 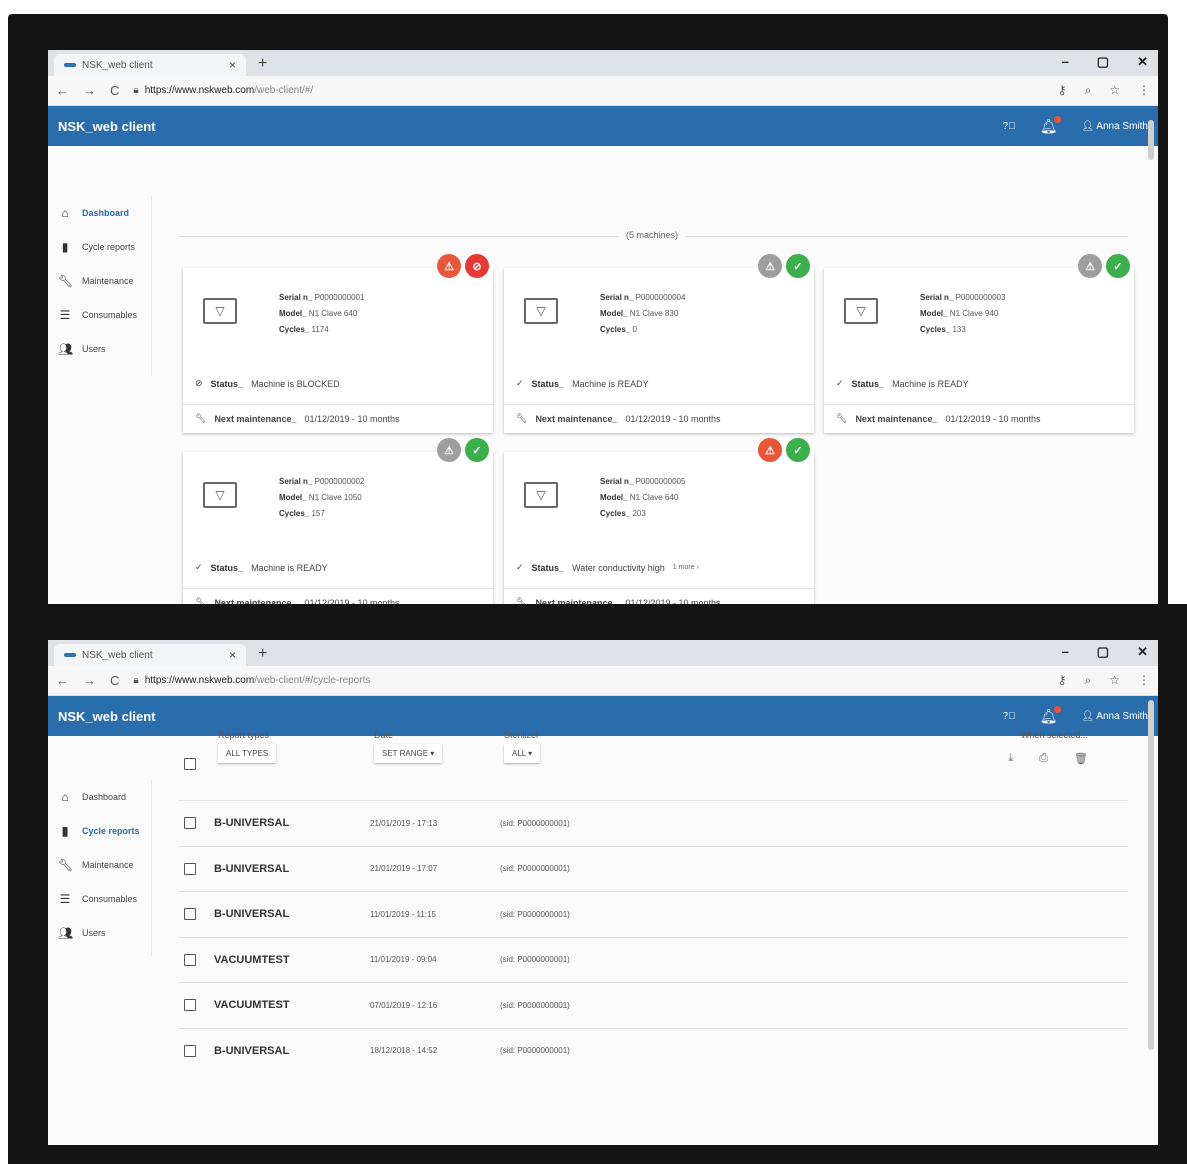 What do you see at coordinates (618, 567) in the screenshot?
I see `status-value: Water conductivity high` at bounding box center [618, 567].